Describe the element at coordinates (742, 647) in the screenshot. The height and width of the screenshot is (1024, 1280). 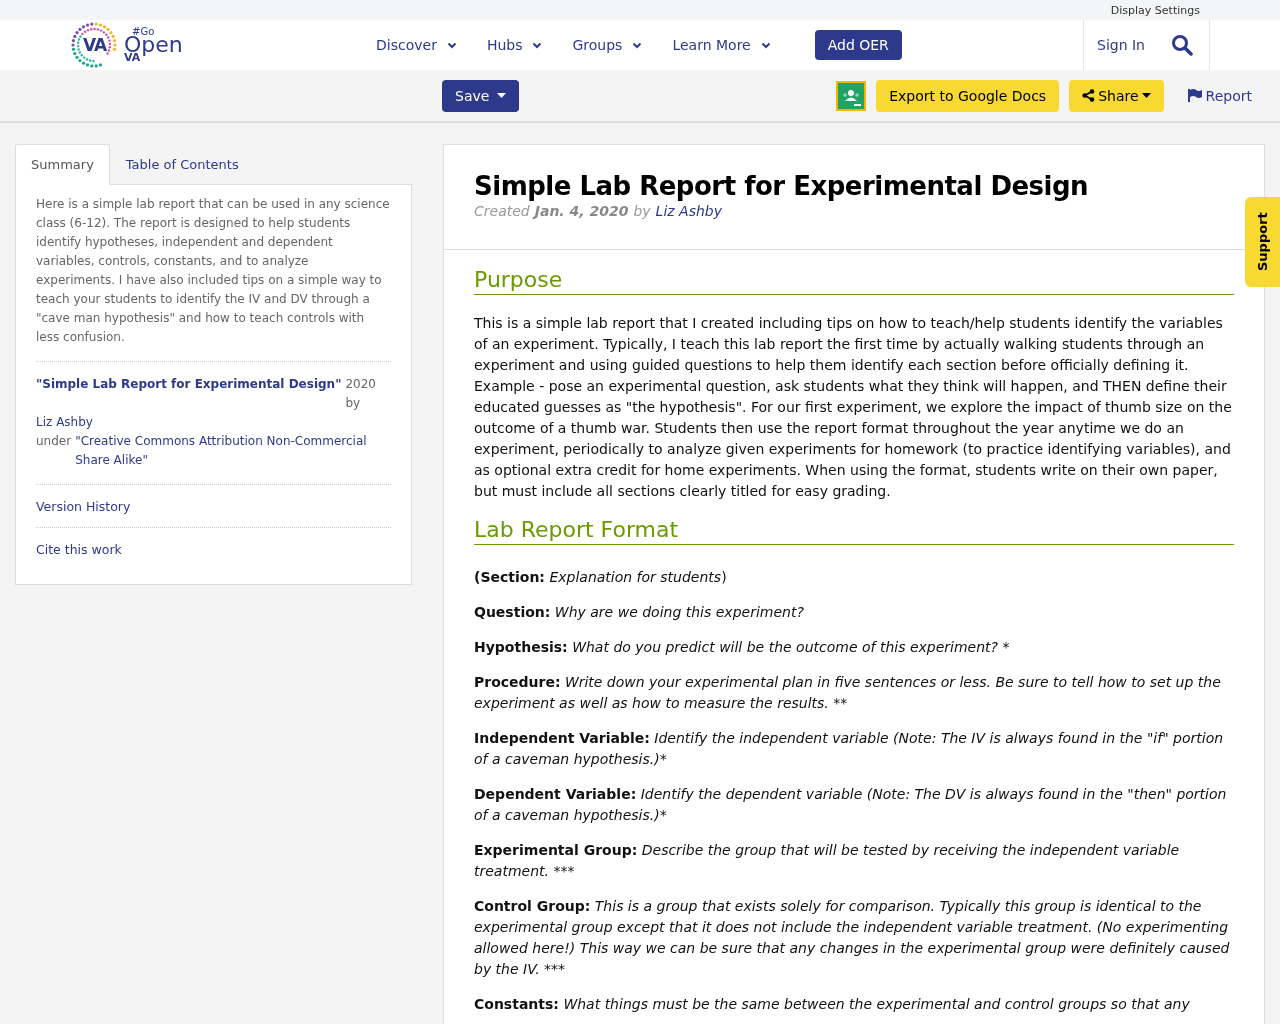
I see `format-item: Hypothesis: What do you predict will be the outcome of this experiment? *` at that location.